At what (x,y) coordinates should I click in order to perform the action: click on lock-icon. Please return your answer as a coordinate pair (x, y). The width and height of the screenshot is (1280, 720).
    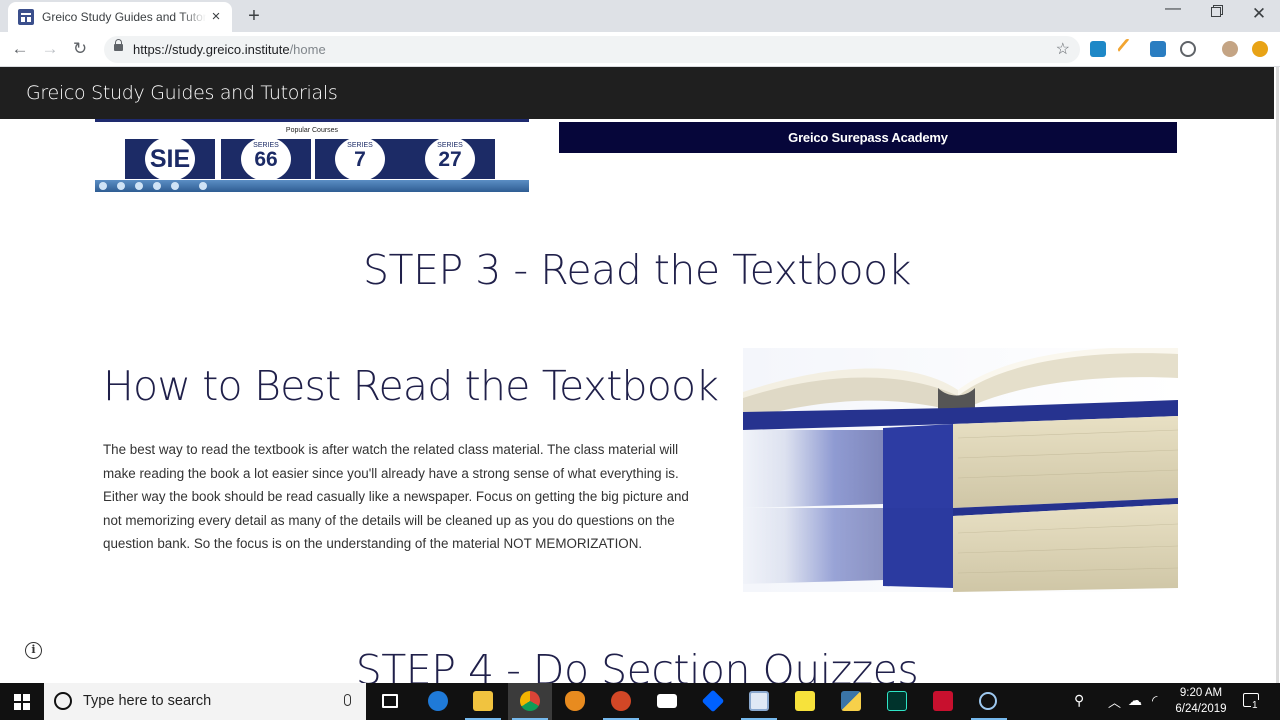
    Looking at the image, I should click on (118, 45).